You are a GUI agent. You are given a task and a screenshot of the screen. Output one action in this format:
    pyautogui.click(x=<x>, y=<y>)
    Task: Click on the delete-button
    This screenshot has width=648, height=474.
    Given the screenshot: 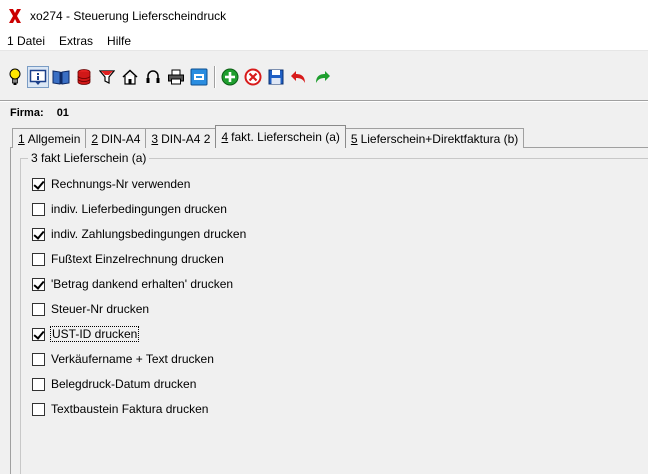 What is the action you would take?
    pyautogui.click(x=253, y=77)
    